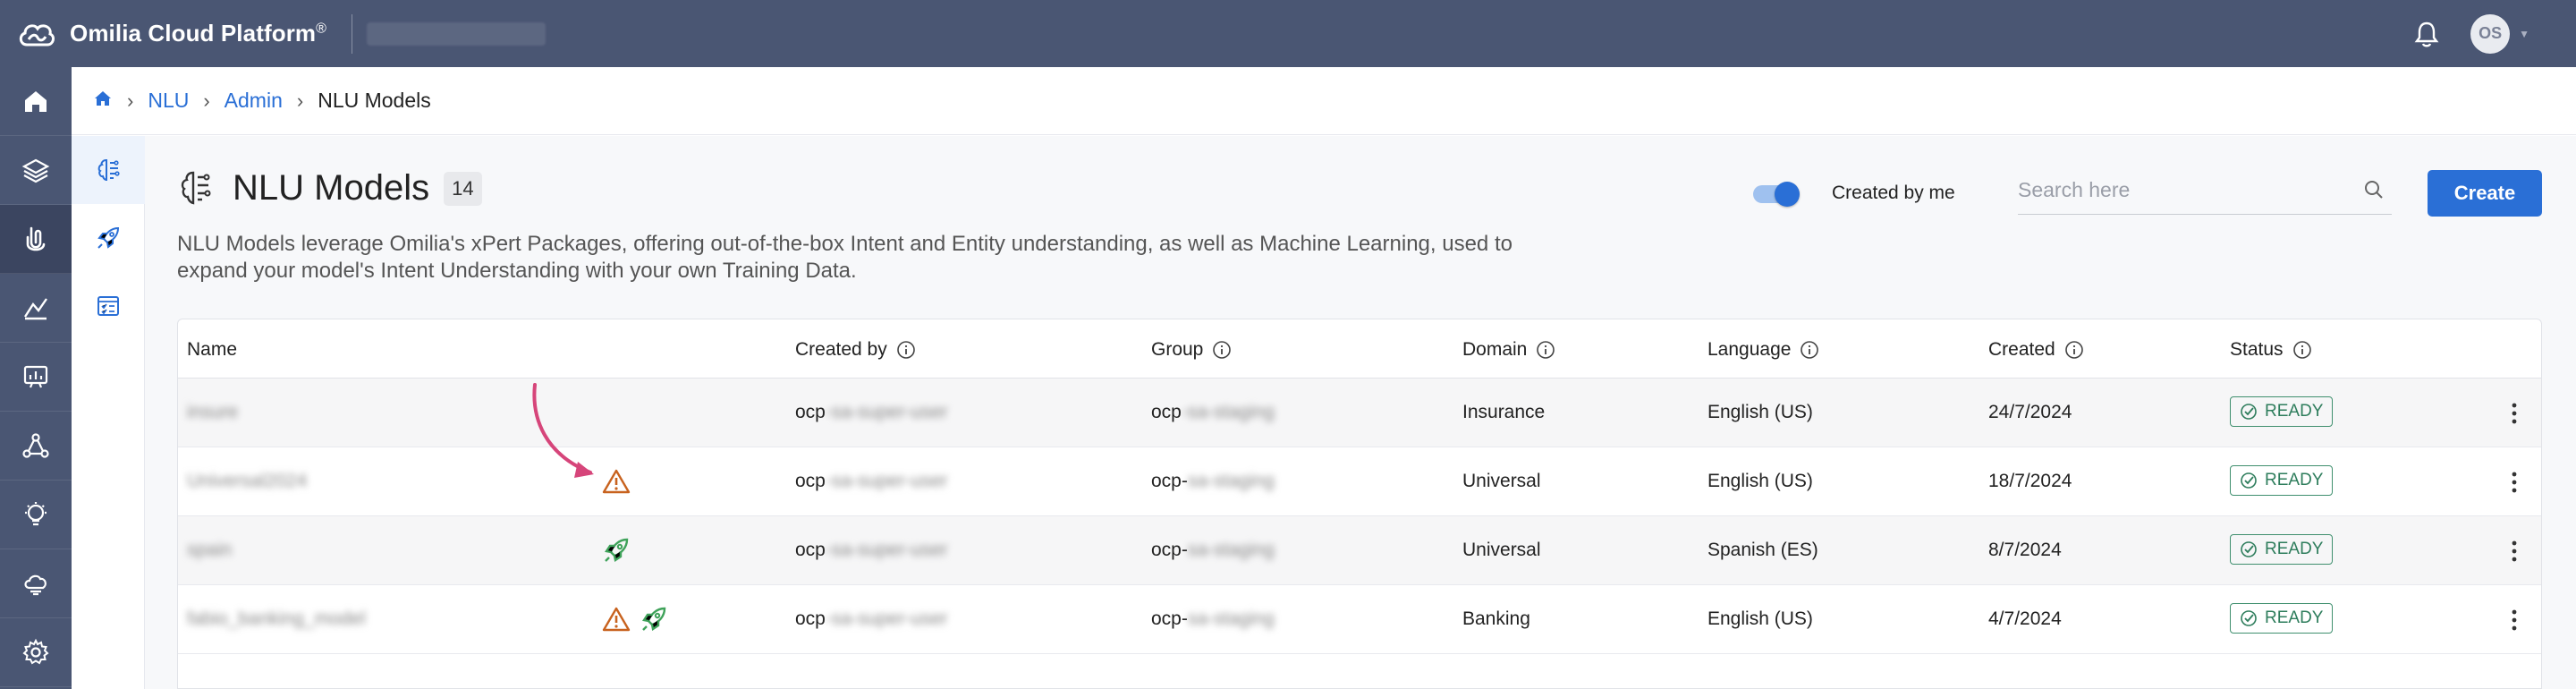 The image size is (2576, 689). I want to click on avatar: OS, so click(2490, 33).